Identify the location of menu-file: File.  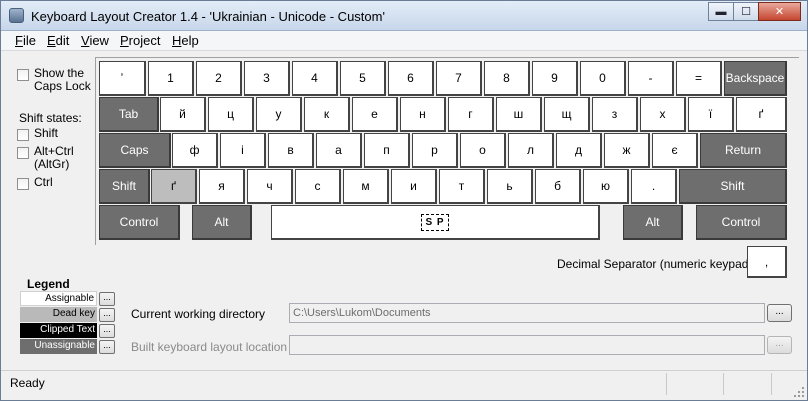
(25, 40).